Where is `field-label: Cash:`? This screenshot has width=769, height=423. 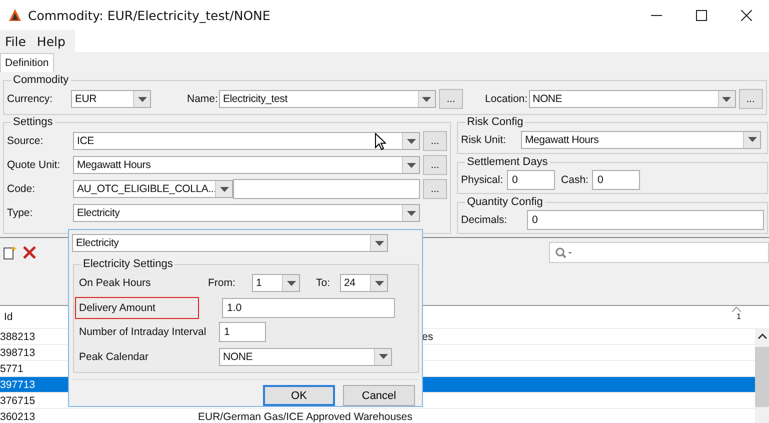 field-label: Cash: is located at coordinates (574, 180).